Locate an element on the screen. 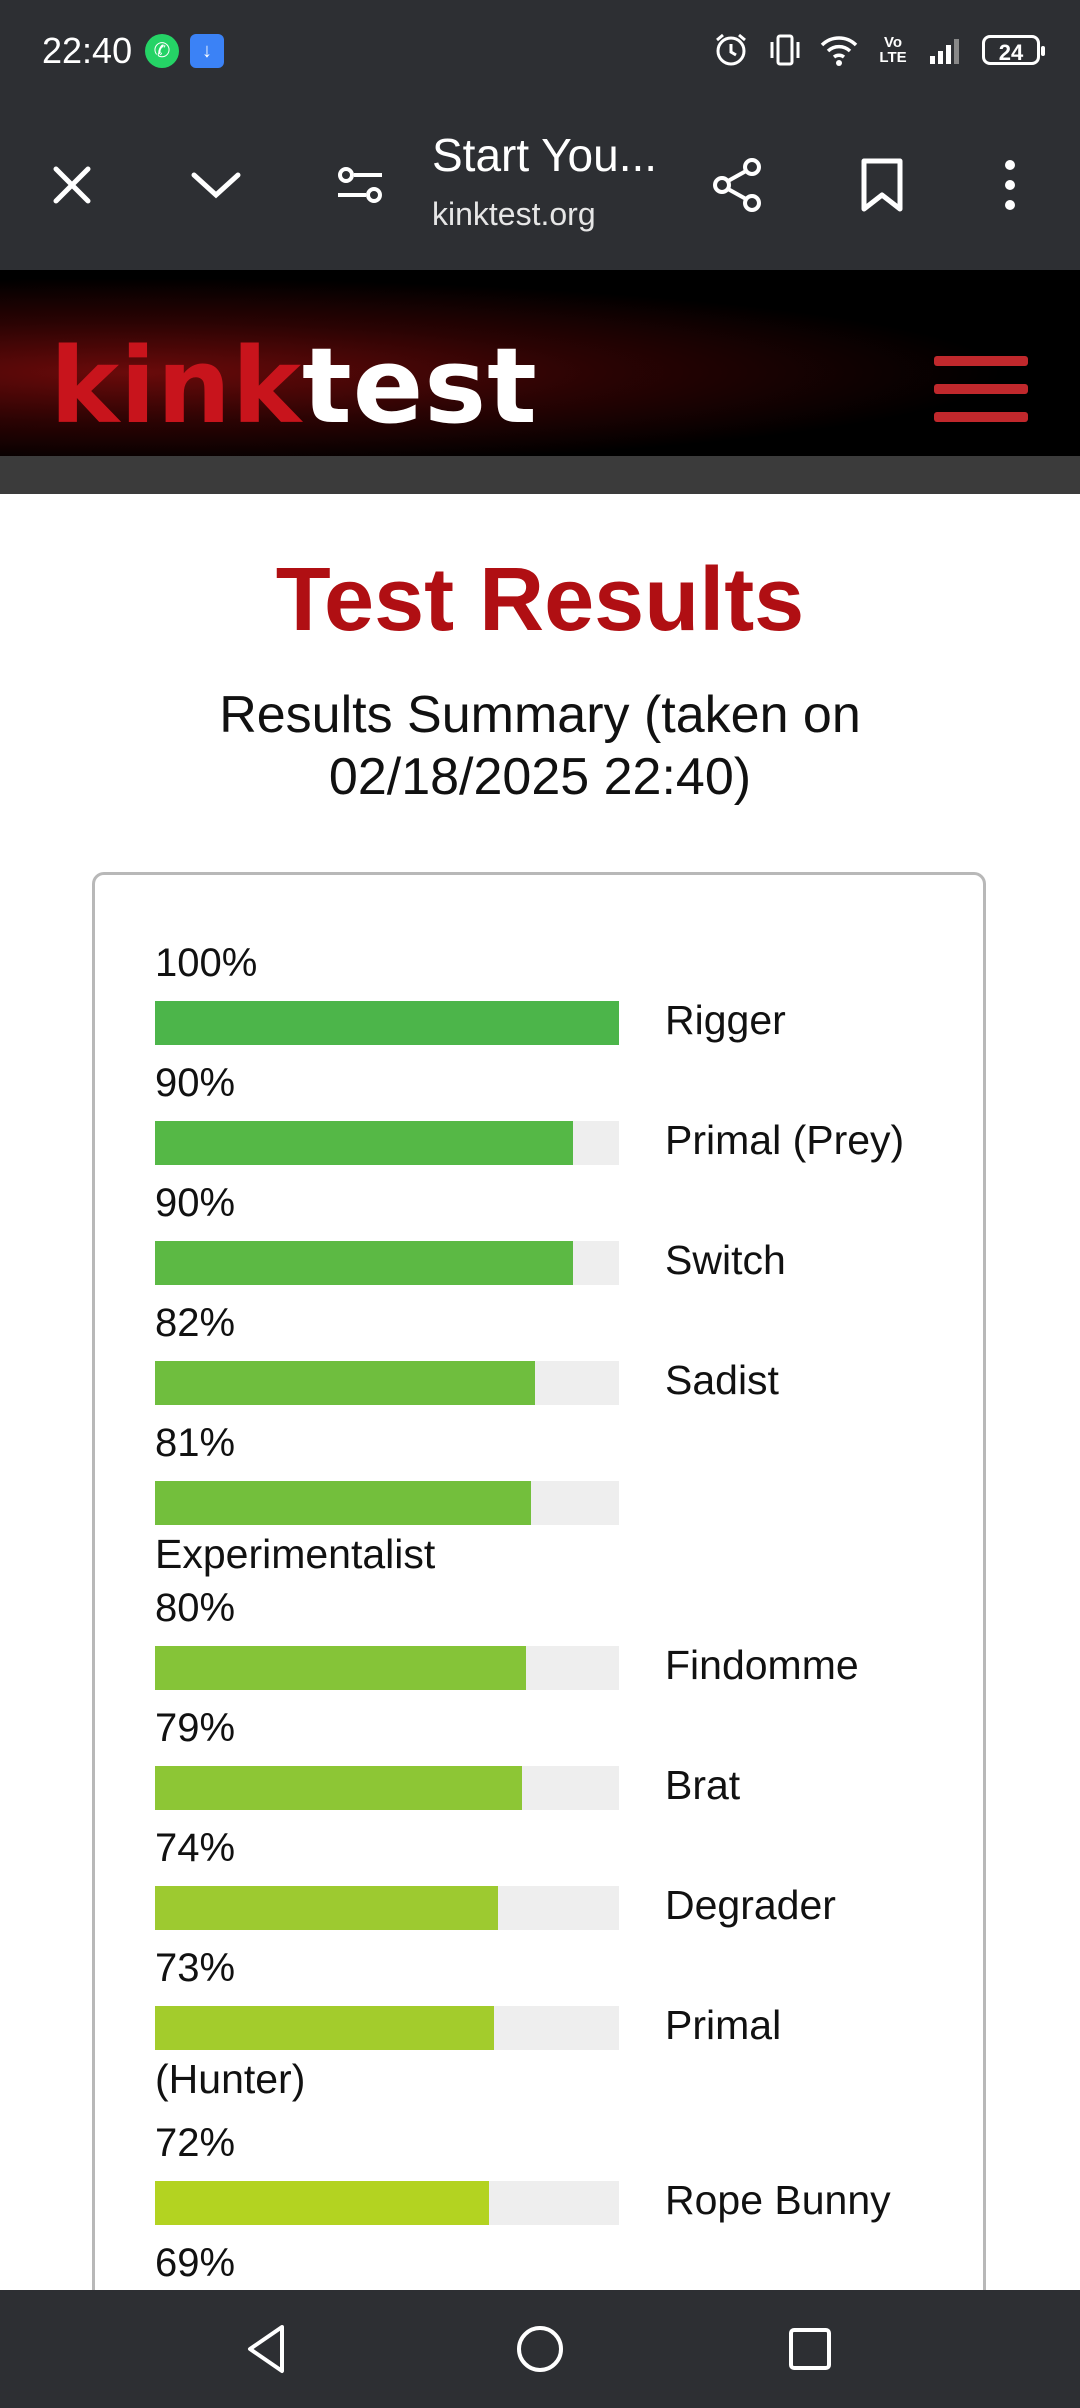 The height and width of the screenshot is (2408, 1080). result-label: Brat is located at coordinates (703, 1785).